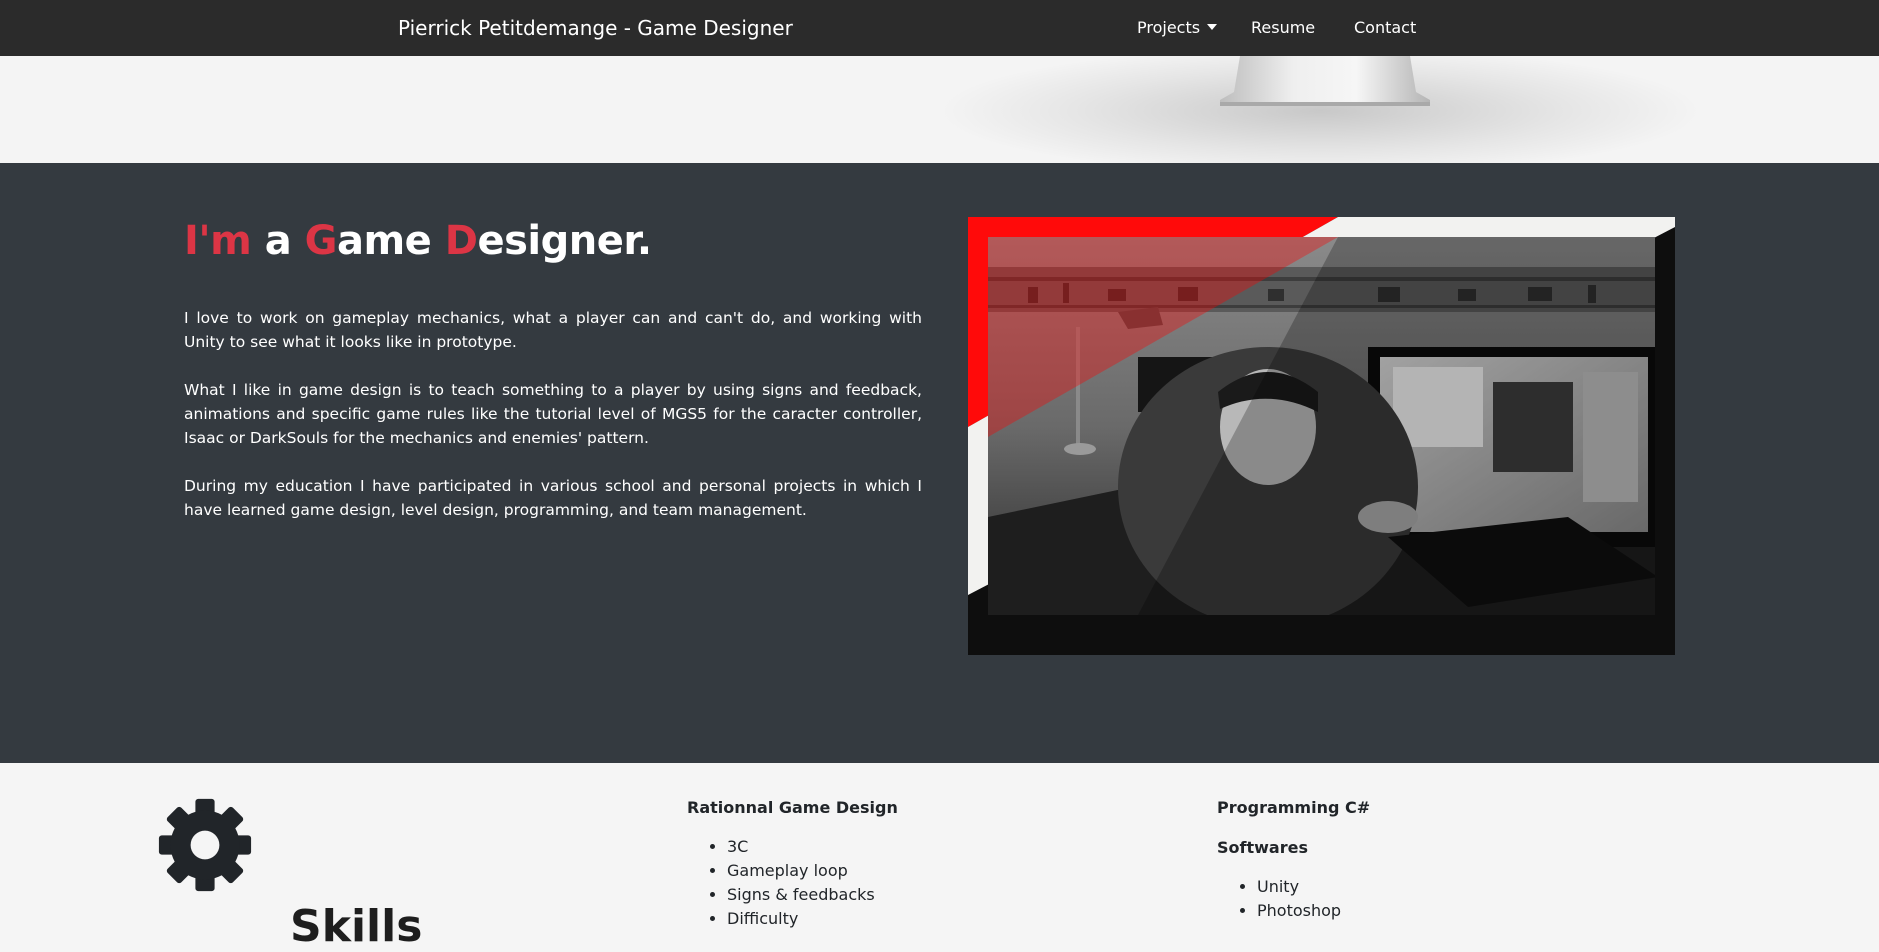  I want to click on caret-down-icon, so click(1212, 27).